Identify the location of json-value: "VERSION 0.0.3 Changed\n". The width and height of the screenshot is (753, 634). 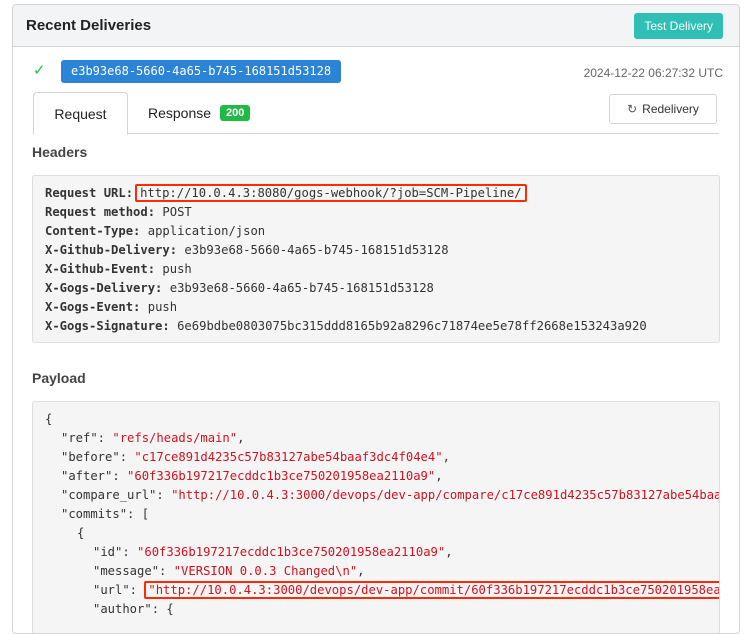
(265, 571).